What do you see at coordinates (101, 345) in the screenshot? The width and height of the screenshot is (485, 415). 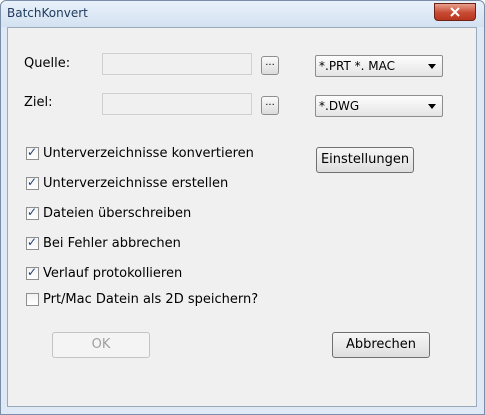 I see `ok-button: OK` at bounding box center [101, 345].